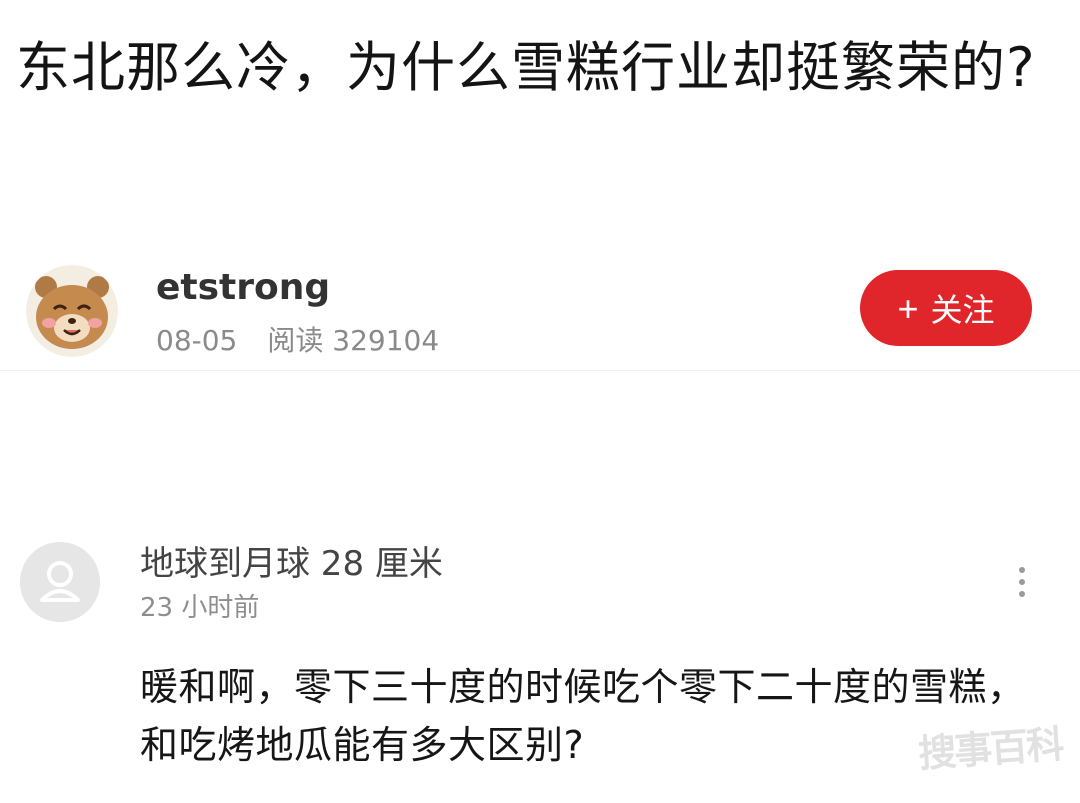  Describe the element at coordinates (526, 67) in the screenshot. I see `question-title: 东北那么冷，为什么雪糕行业却挺繁荣的?` at that location.